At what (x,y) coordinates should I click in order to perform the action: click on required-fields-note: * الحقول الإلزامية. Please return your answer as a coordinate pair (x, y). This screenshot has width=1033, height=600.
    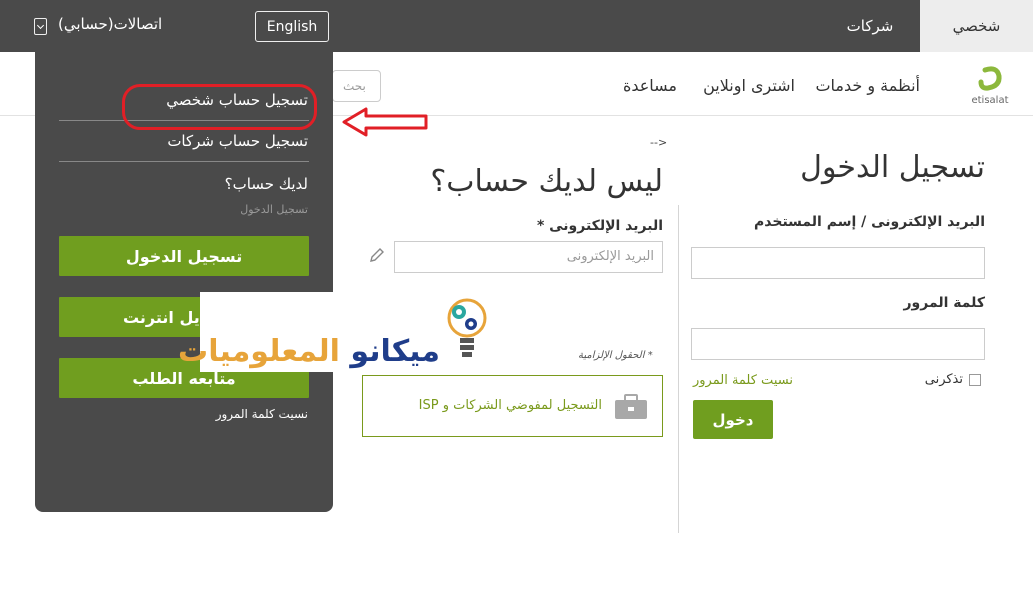
    Looking at the image, I should click on (615, 355).